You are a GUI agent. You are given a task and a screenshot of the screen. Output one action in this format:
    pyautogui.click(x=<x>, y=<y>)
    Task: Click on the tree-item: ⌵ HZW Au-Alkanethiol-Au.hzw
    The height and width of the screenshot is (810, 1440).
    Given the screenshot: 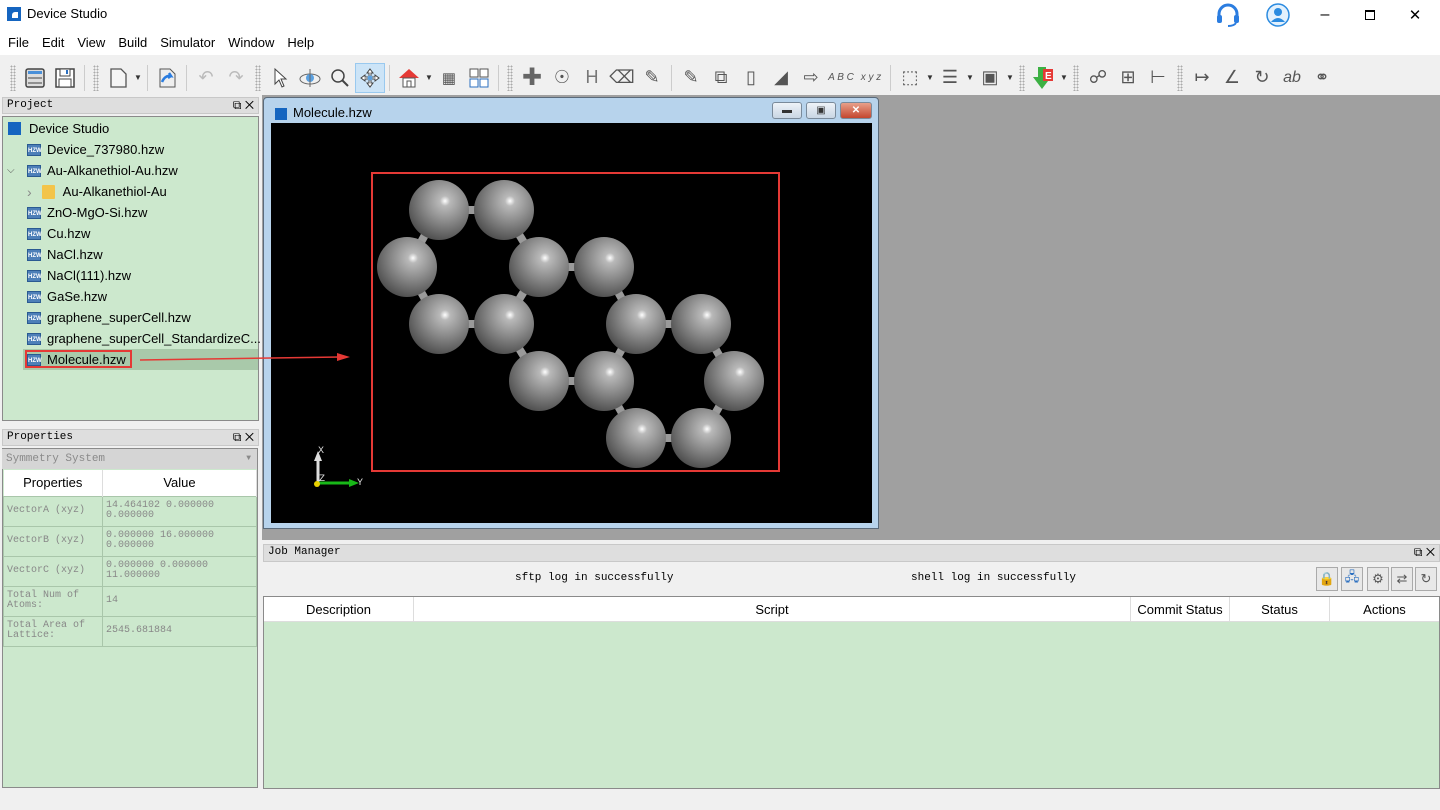 What is the action you would take?
    pyautogui.click(x=92, y=170)
    